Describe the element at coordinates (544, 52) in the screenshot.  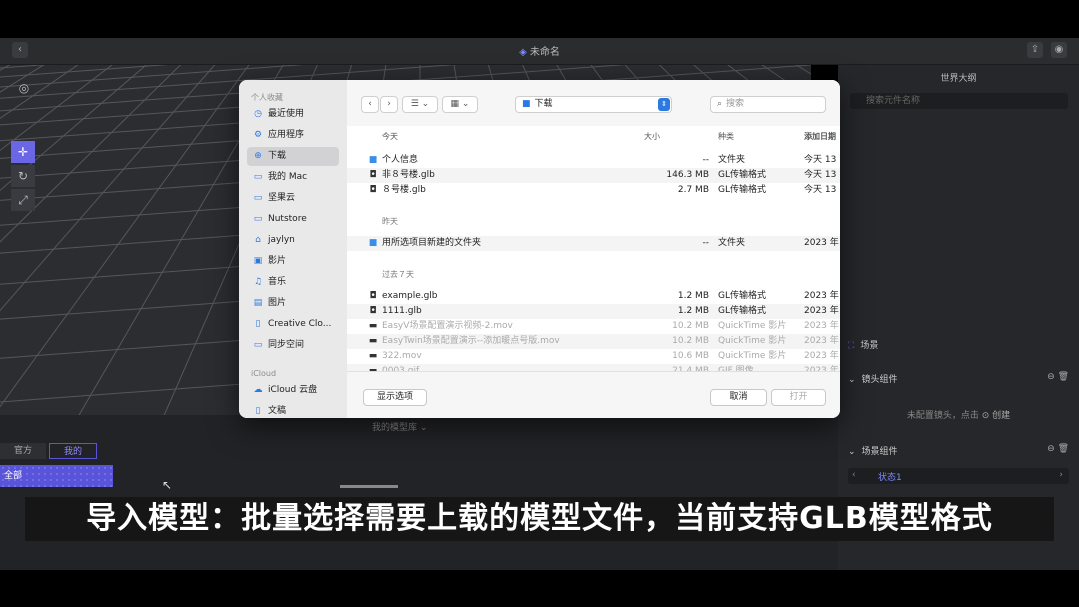
I see `document-title-text: 未命名` at that location.